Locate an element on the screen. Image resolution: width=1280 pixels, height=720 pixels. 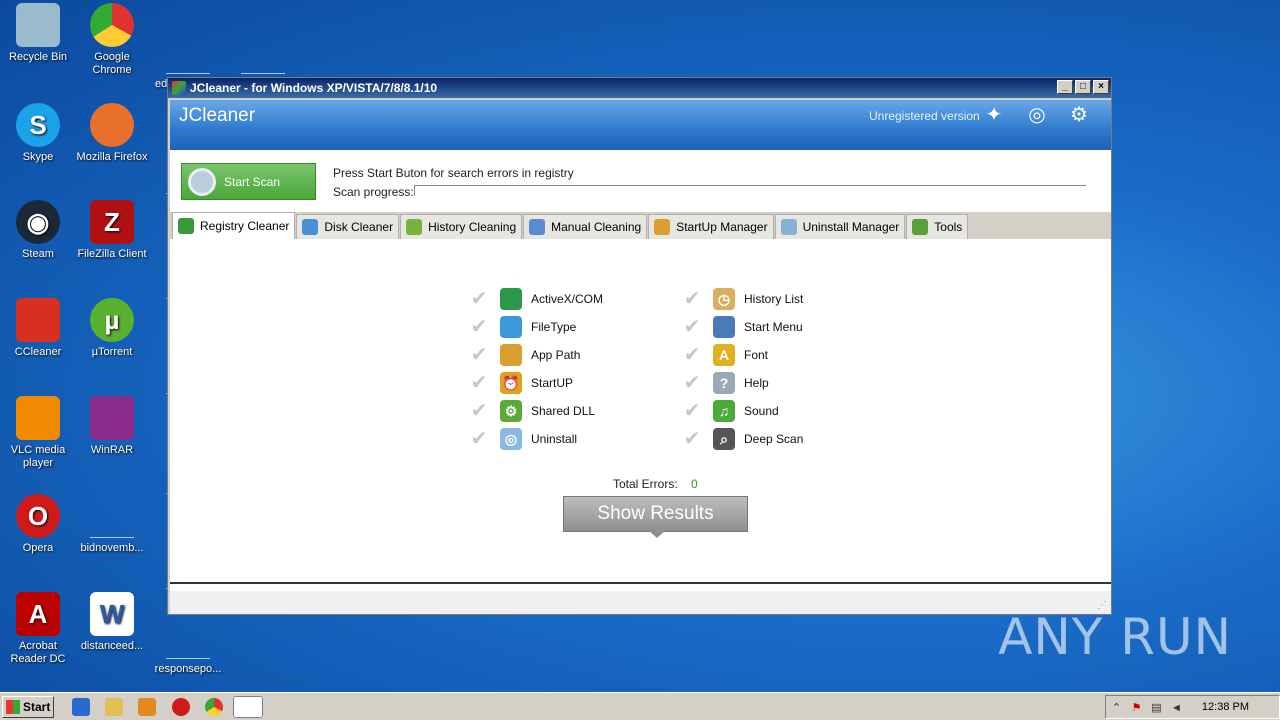
jcleaner-taskbar-button is located at coordinates (248, 707).